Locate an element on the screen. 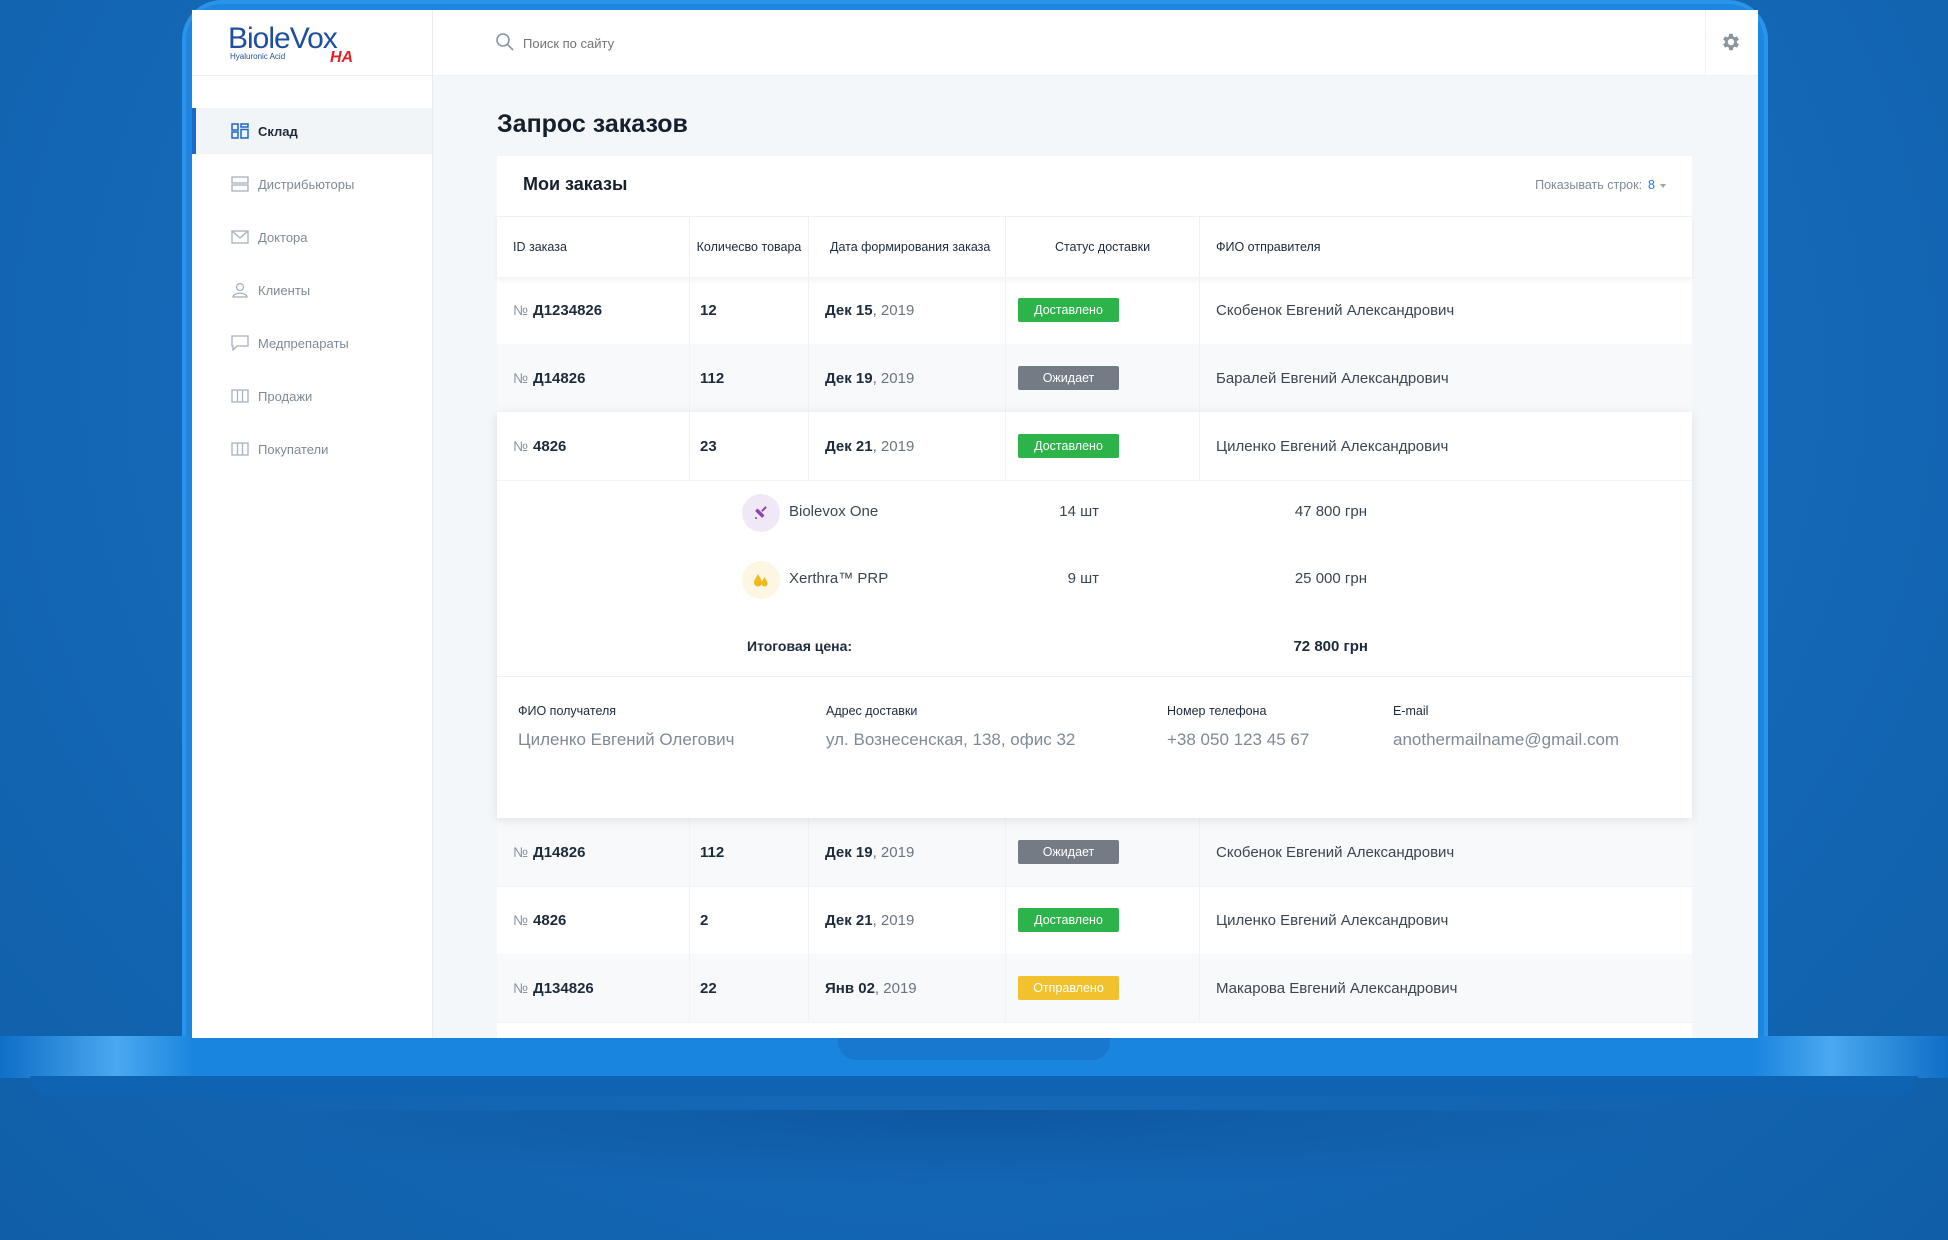 The image size is (1948, 1240). sidebar-item-sales: Продажи is located at coordinates (312, 396).